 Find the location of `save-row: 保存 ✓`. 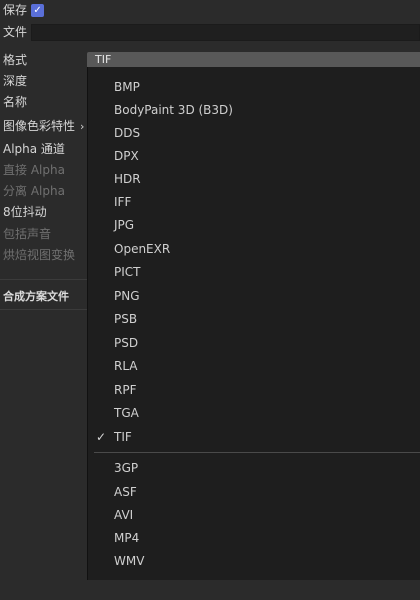

save-row: 保存 ✓ is located at coordinates (22, 10).